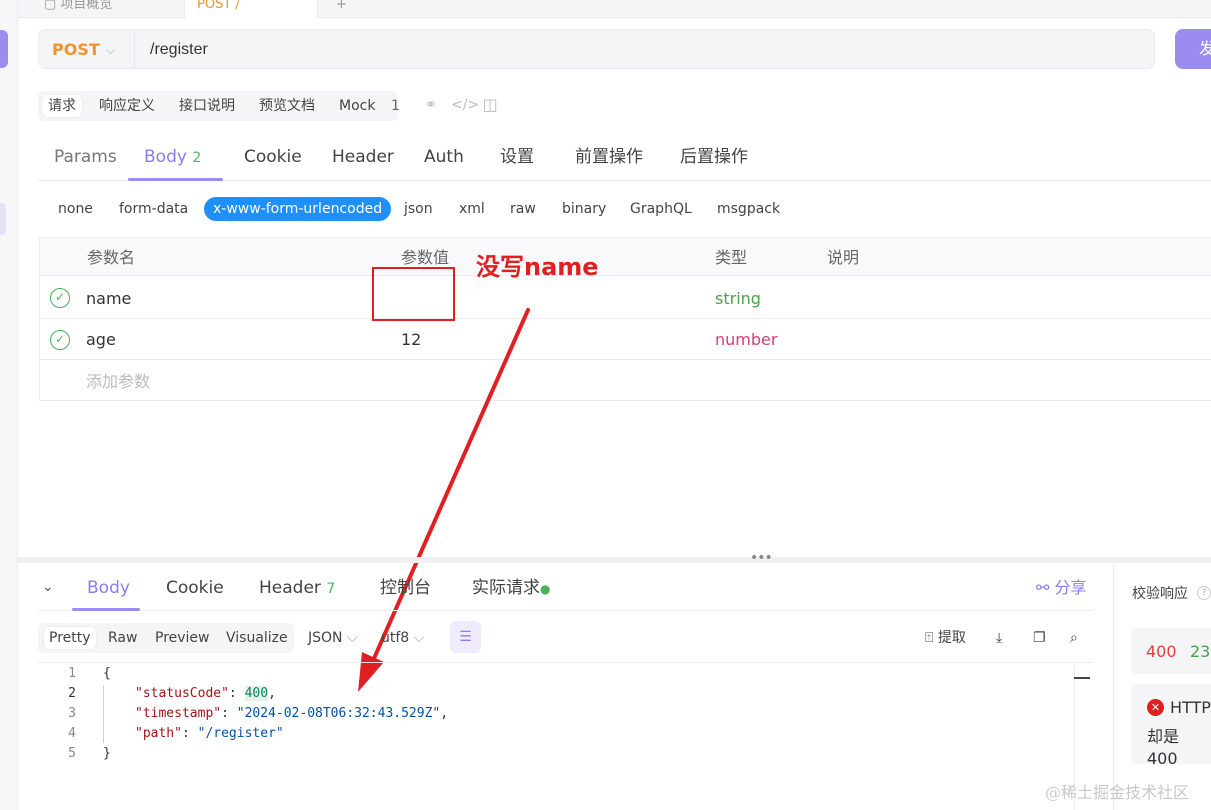 Image resolution: width=1211 pixels, height=810 pixels. I want to click on response-tab-console: 控制台, so click(405, 588).